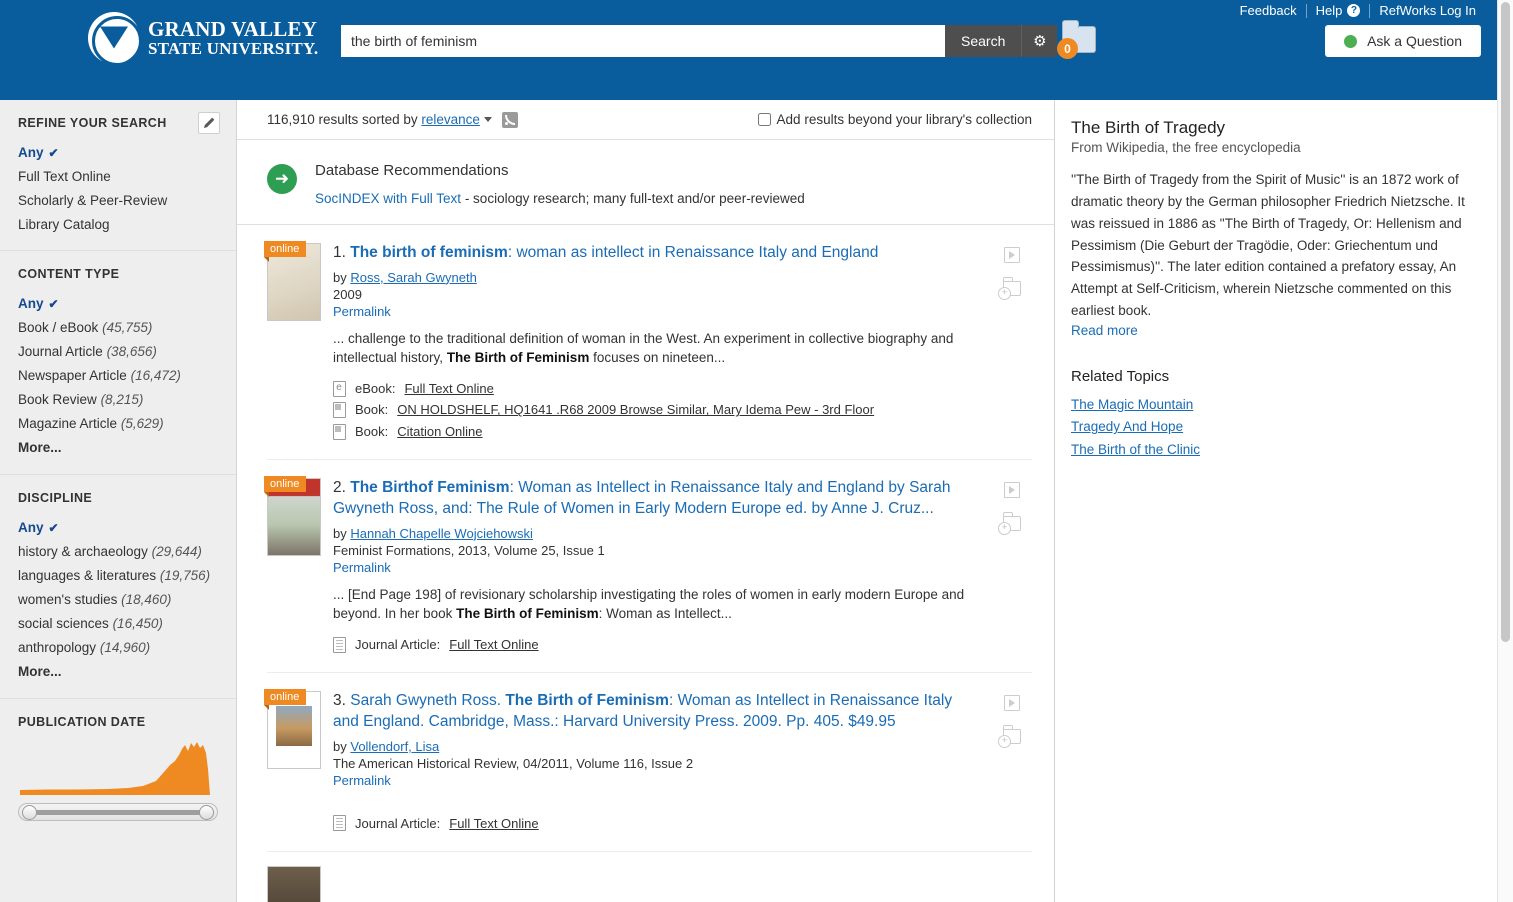  I want to click on facet-full-text-online: Full Text Online, so click(118, 176).